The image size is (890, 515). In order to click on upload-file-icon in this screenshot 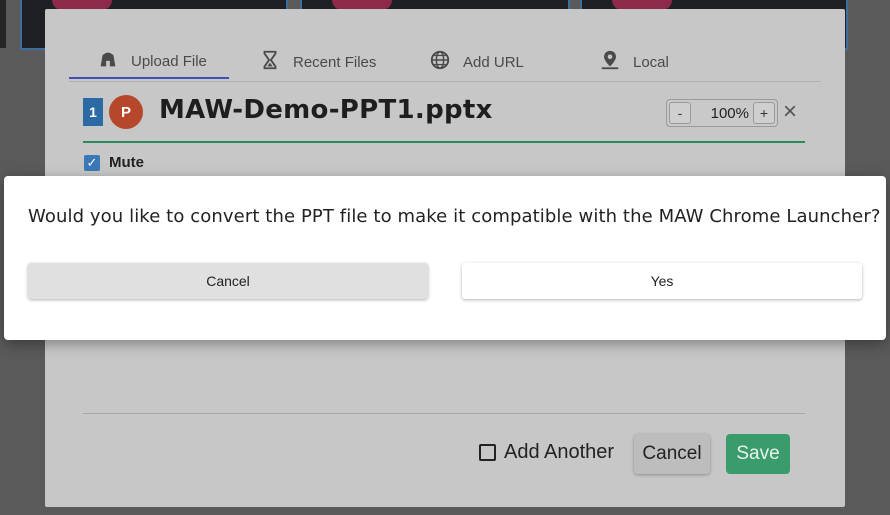, I will do `click(108, 61)`.